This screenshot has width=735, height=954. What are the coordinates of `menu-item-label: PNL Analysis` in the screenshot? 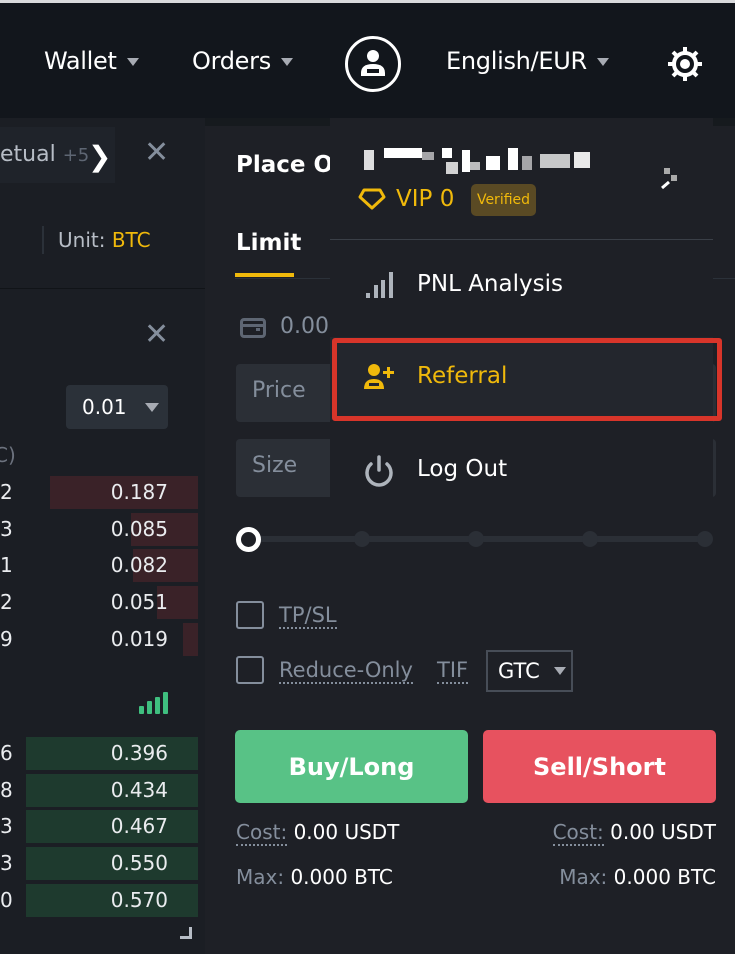 It's located at (490, 284).